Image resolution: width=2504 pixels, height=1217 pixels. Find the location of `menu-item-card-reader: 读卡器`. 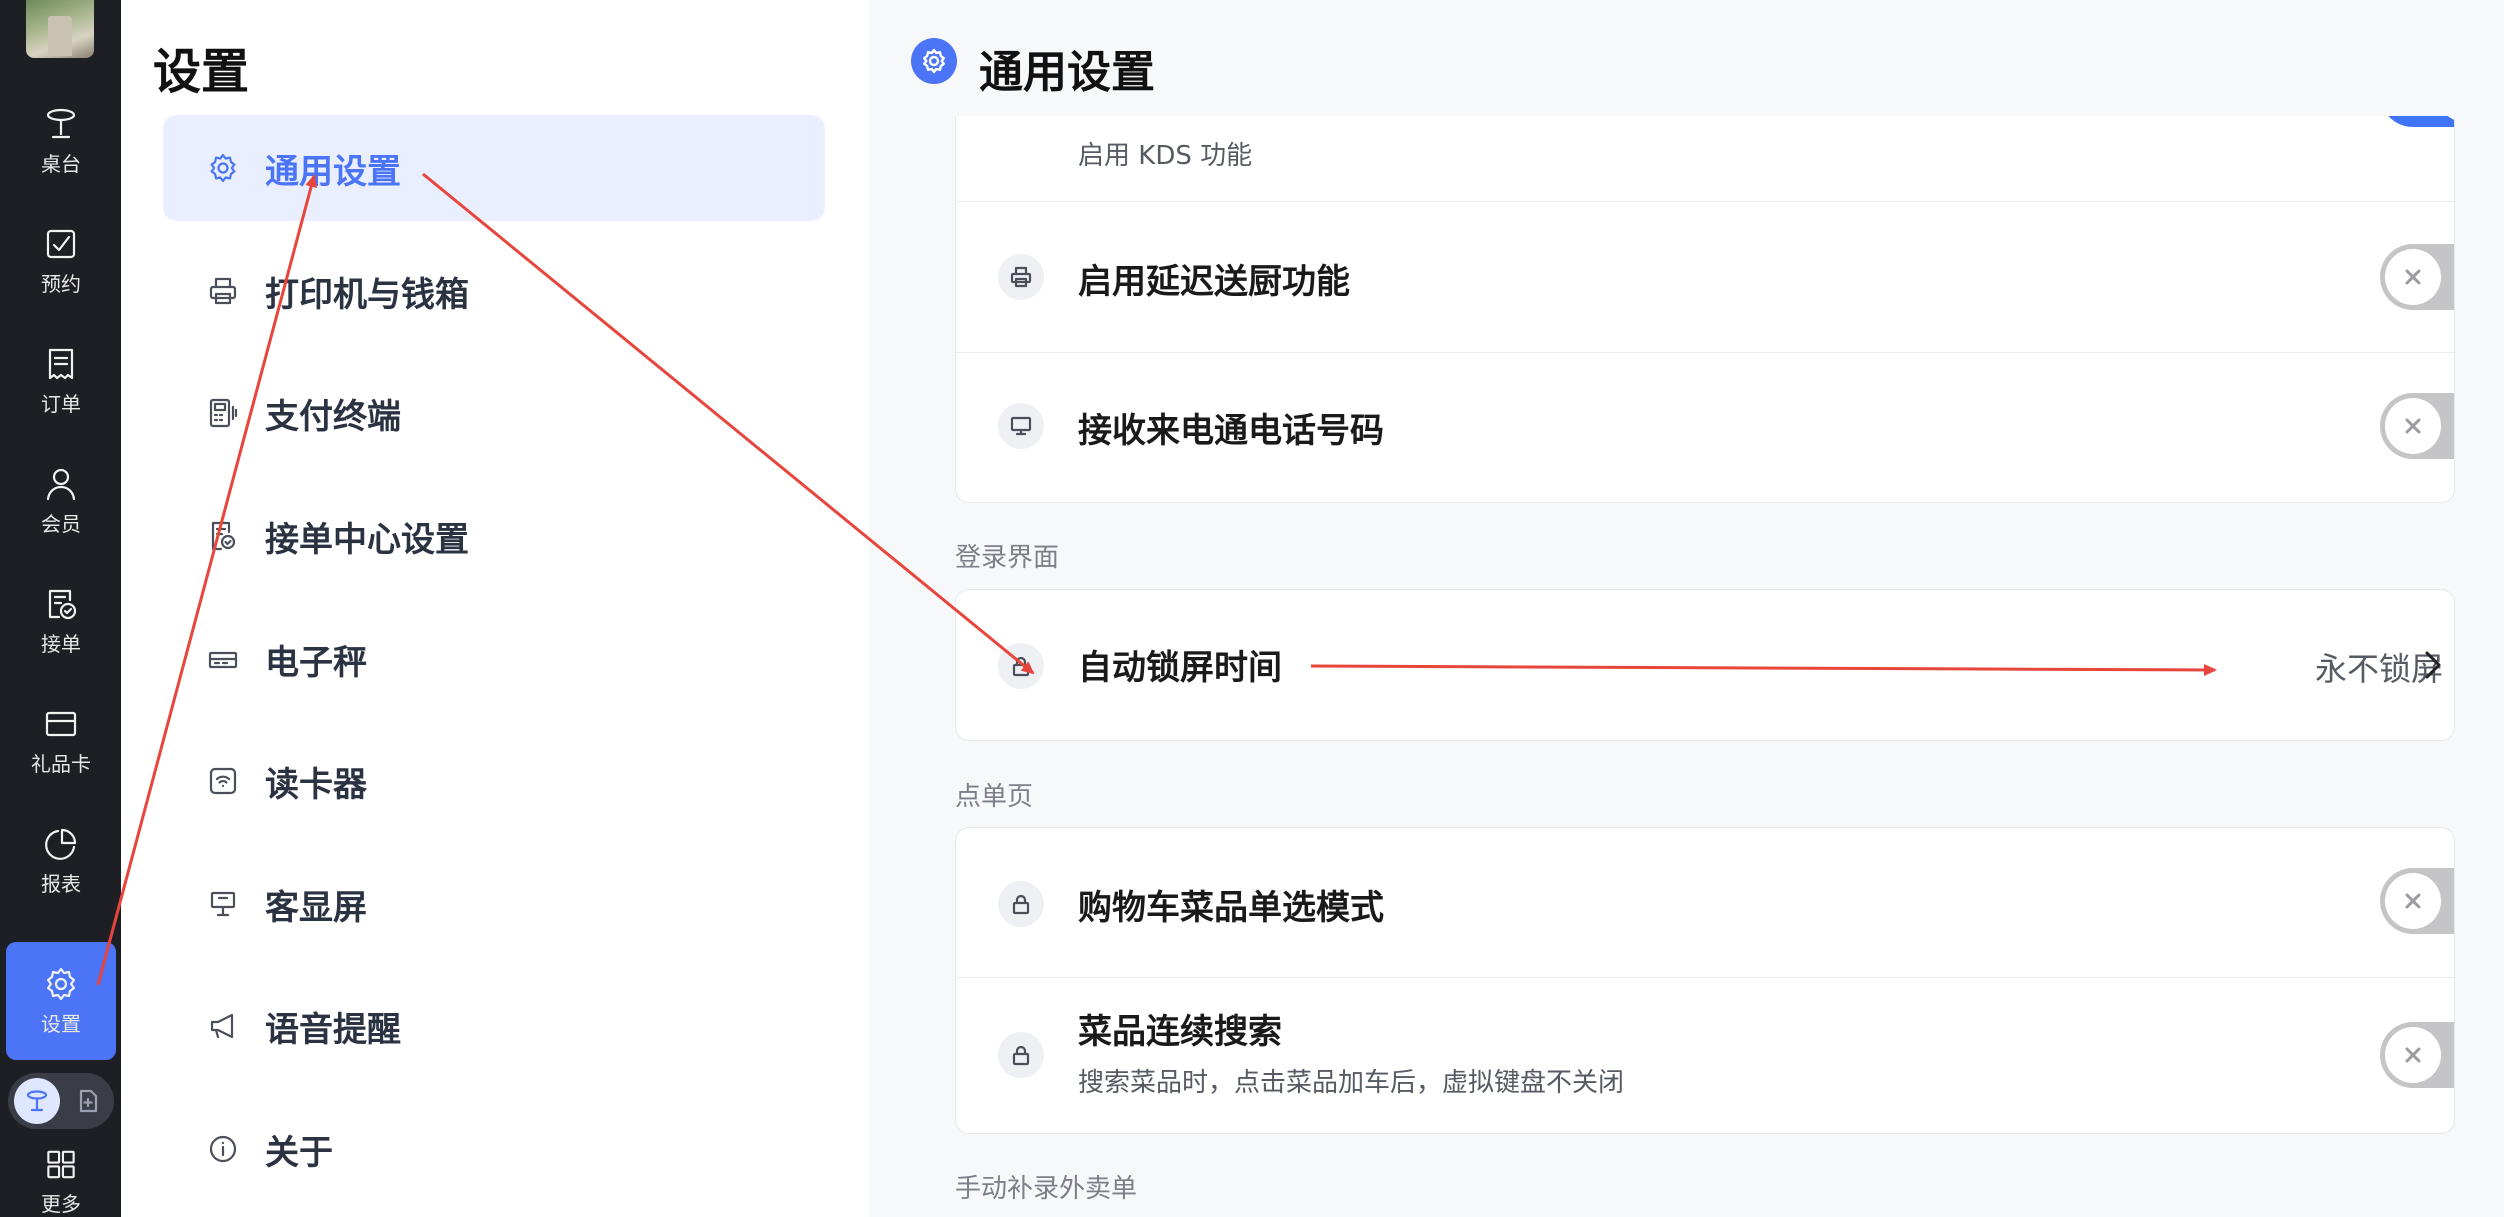

menu-item-card-reader: 读卡器 is located at coordinates (494, 781).